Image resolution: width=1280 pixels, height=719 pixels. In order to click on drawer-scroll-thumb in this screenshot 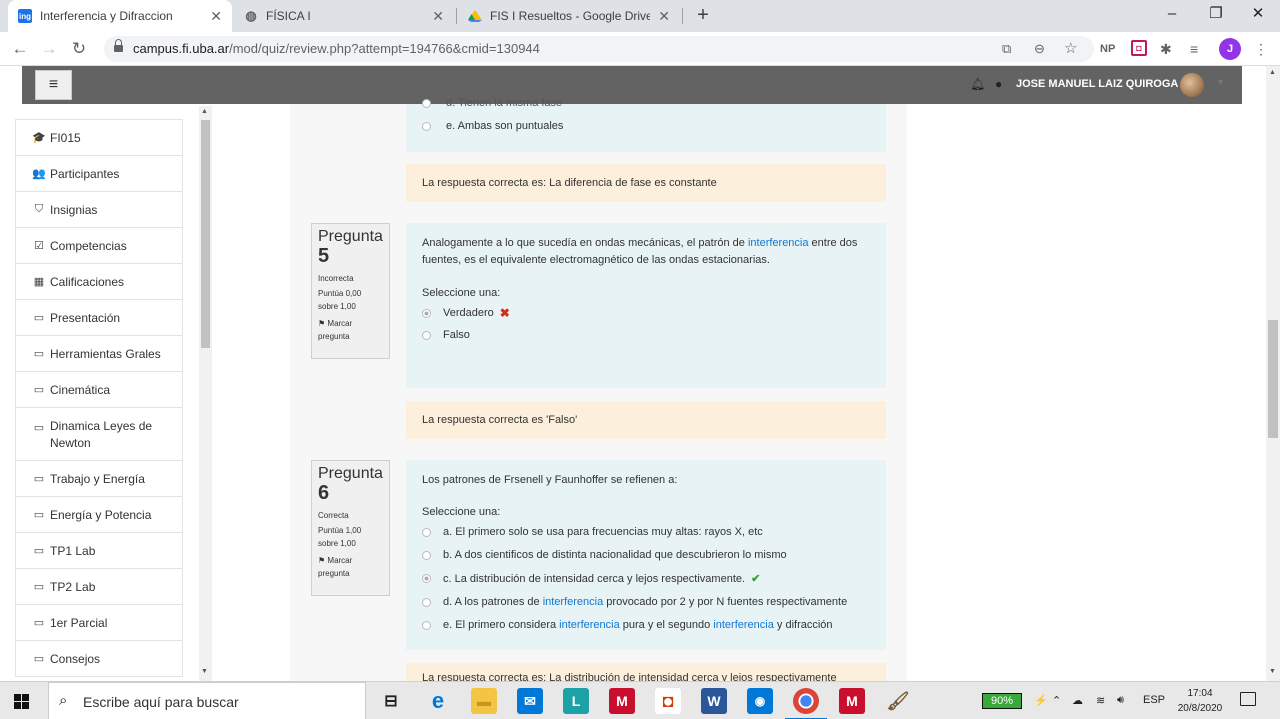, I will do `click(205, 234)`.